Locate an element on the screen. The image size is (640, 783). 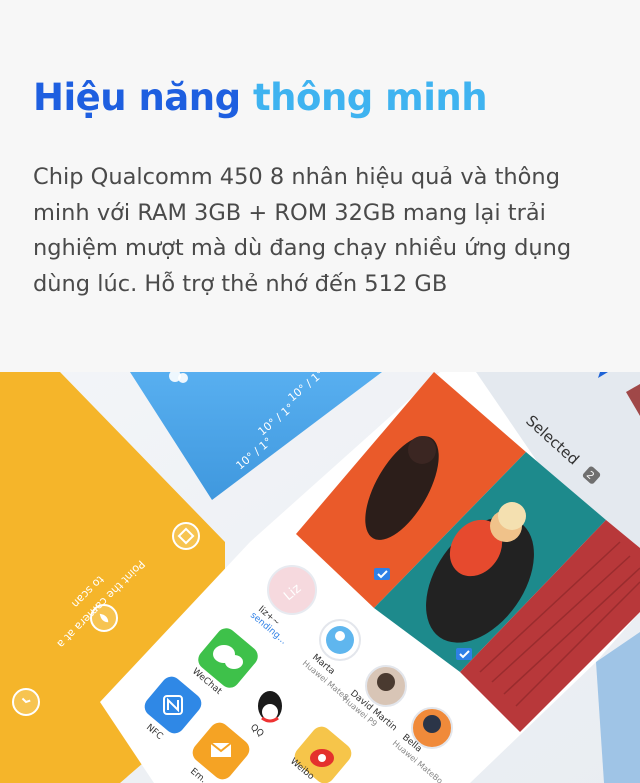
title-part-2: thông minh is located at coordinates (370, 97).